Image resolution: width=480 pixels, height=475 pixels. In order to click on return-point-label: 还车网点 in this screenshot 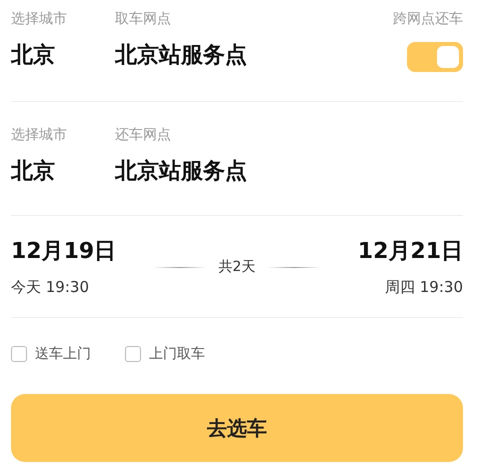, I will do `click(143, 135)`.